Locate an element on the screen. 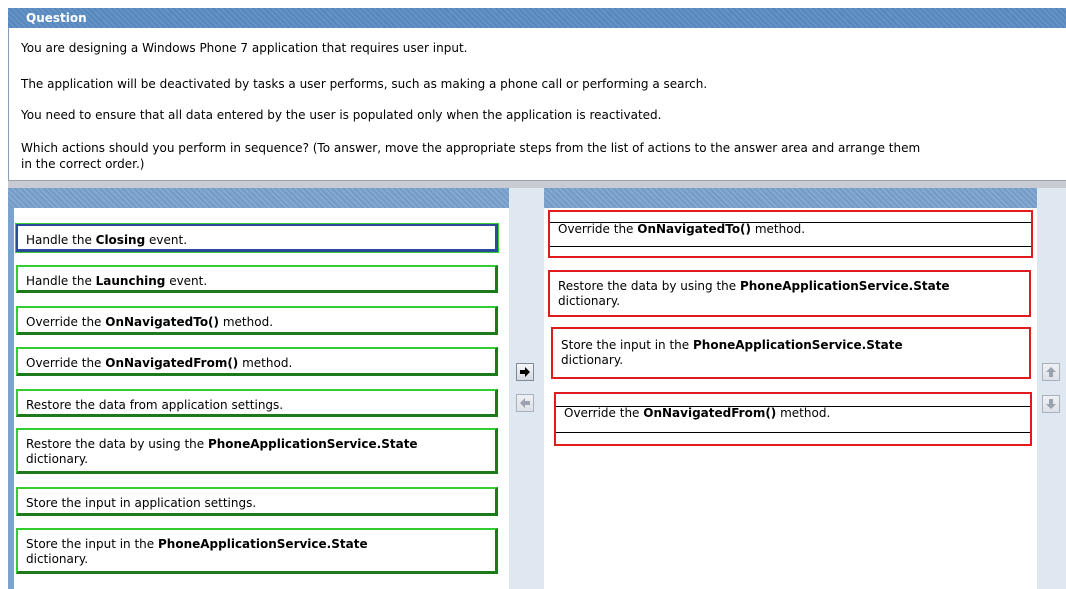  action-item-override-onnavigatedto: Override the OnNavigatedTo() method. is located at coordinates (257, 320).